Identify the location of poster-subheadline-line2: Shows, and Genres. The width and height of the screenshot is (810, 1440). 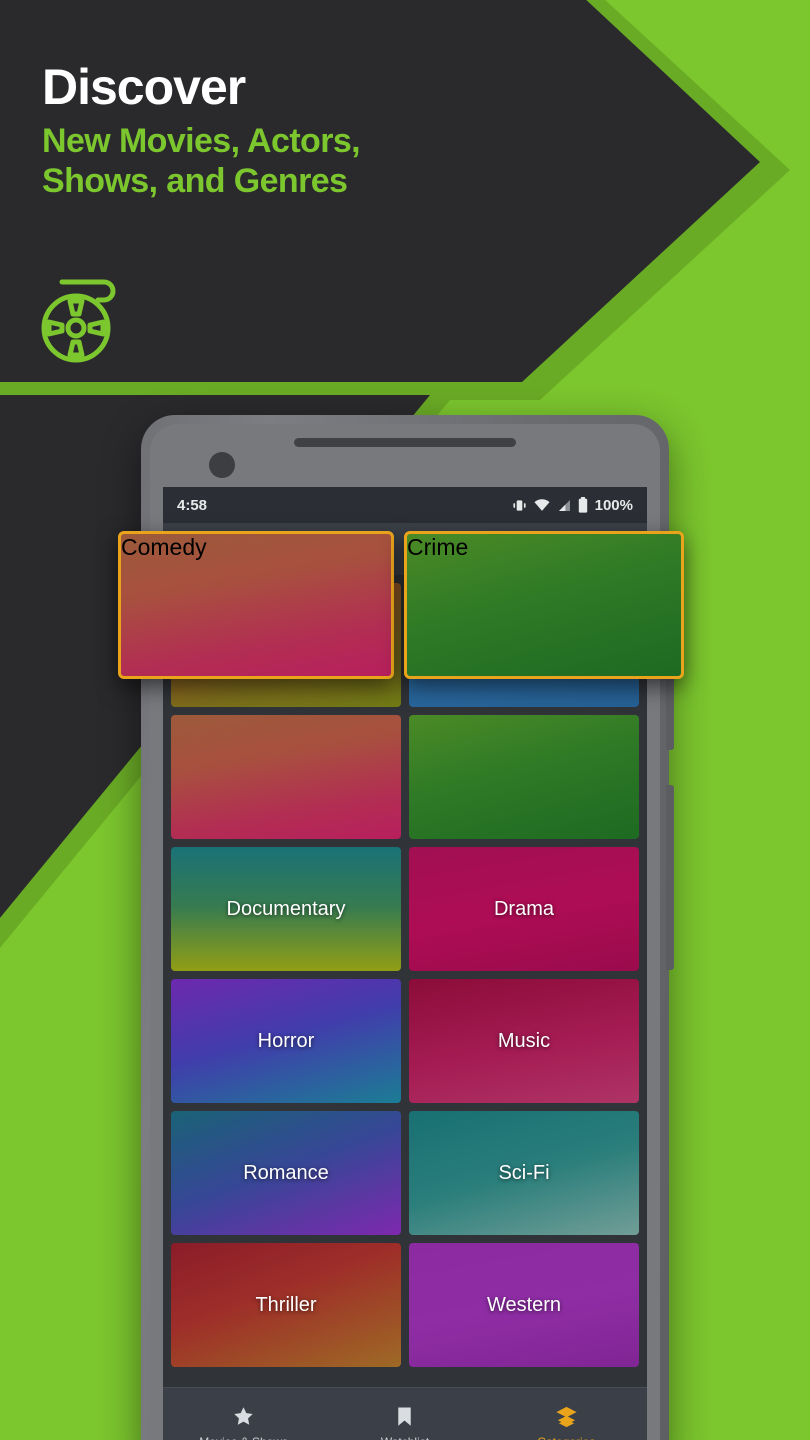
(195, 181).